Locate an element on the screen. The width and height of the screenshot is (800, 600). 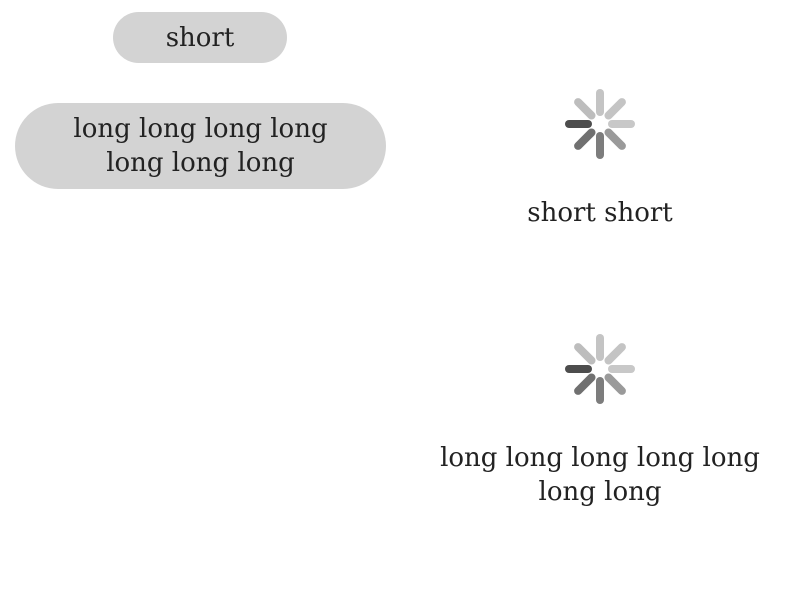
loading-text-short: short short is located at coordinates (600, 213).